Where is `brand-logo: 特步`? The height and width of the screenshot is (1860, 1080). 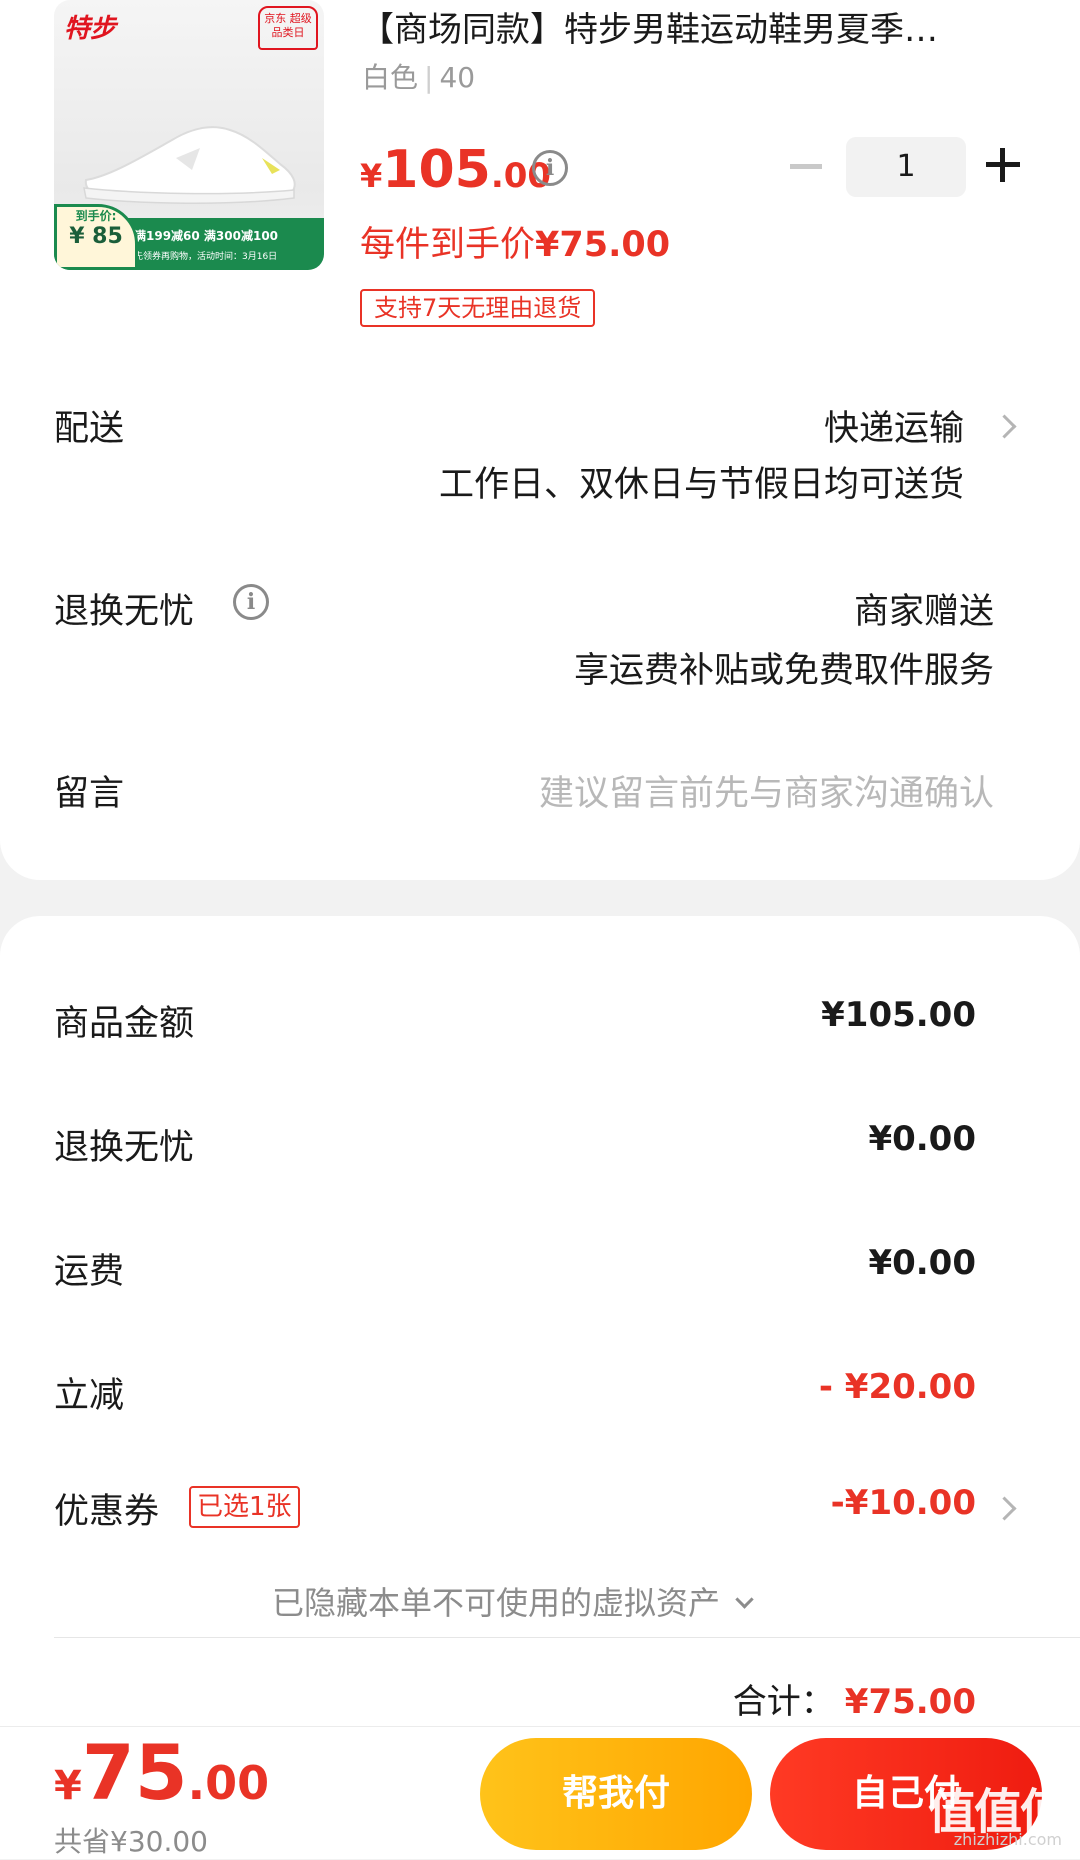
brand-logo: 特步 is located at coordinates (90, 28).